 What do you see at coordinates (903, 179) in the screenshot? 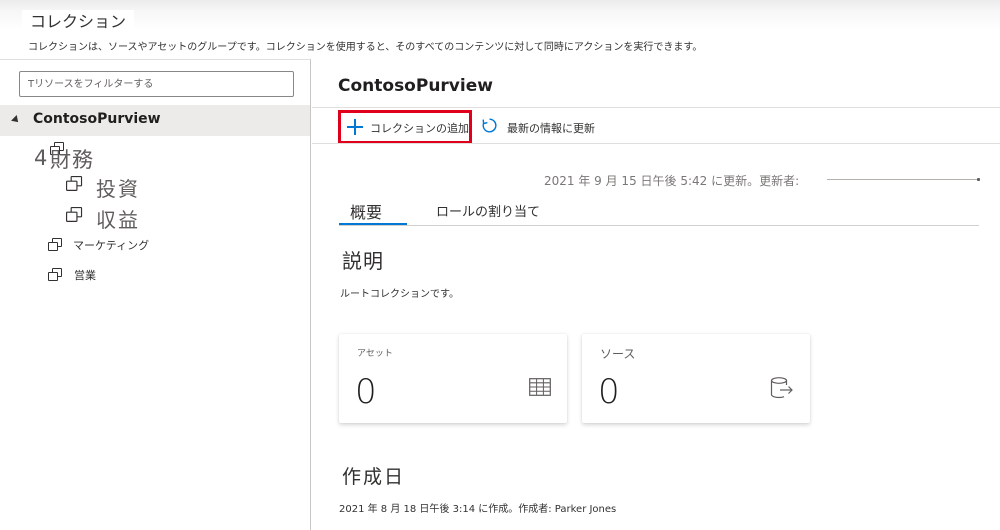
I see `updated-by-redacted` at bounding box center [903, 179].